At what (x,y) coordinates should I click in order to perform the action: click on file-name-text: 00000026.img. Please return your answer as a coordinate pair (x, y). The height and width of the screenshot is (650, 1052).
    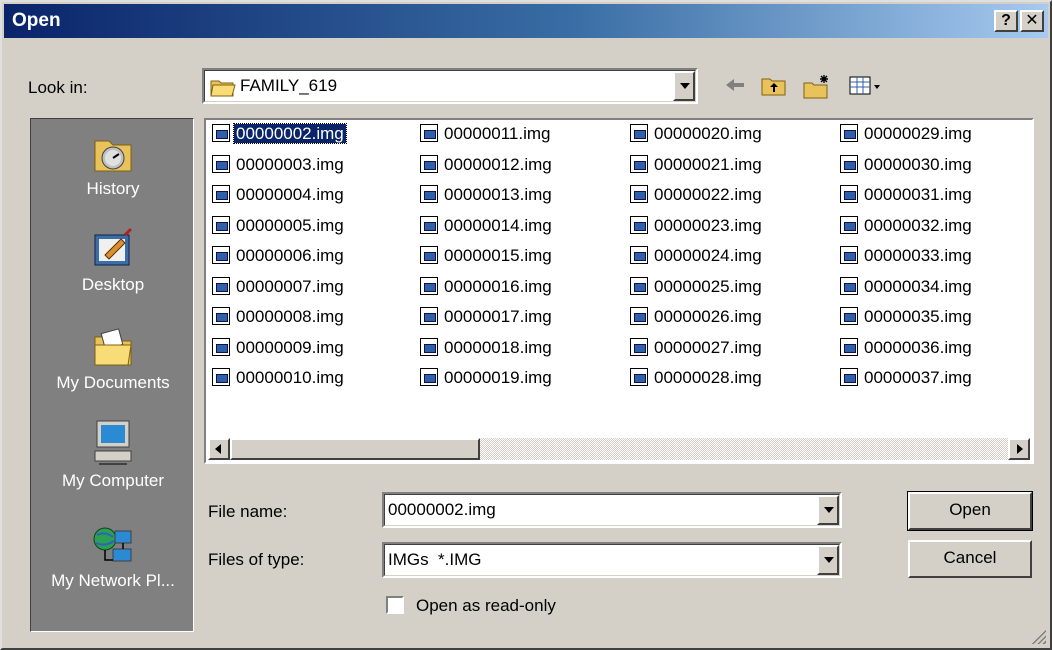
    Looking at the image, I should click on (708, 316).